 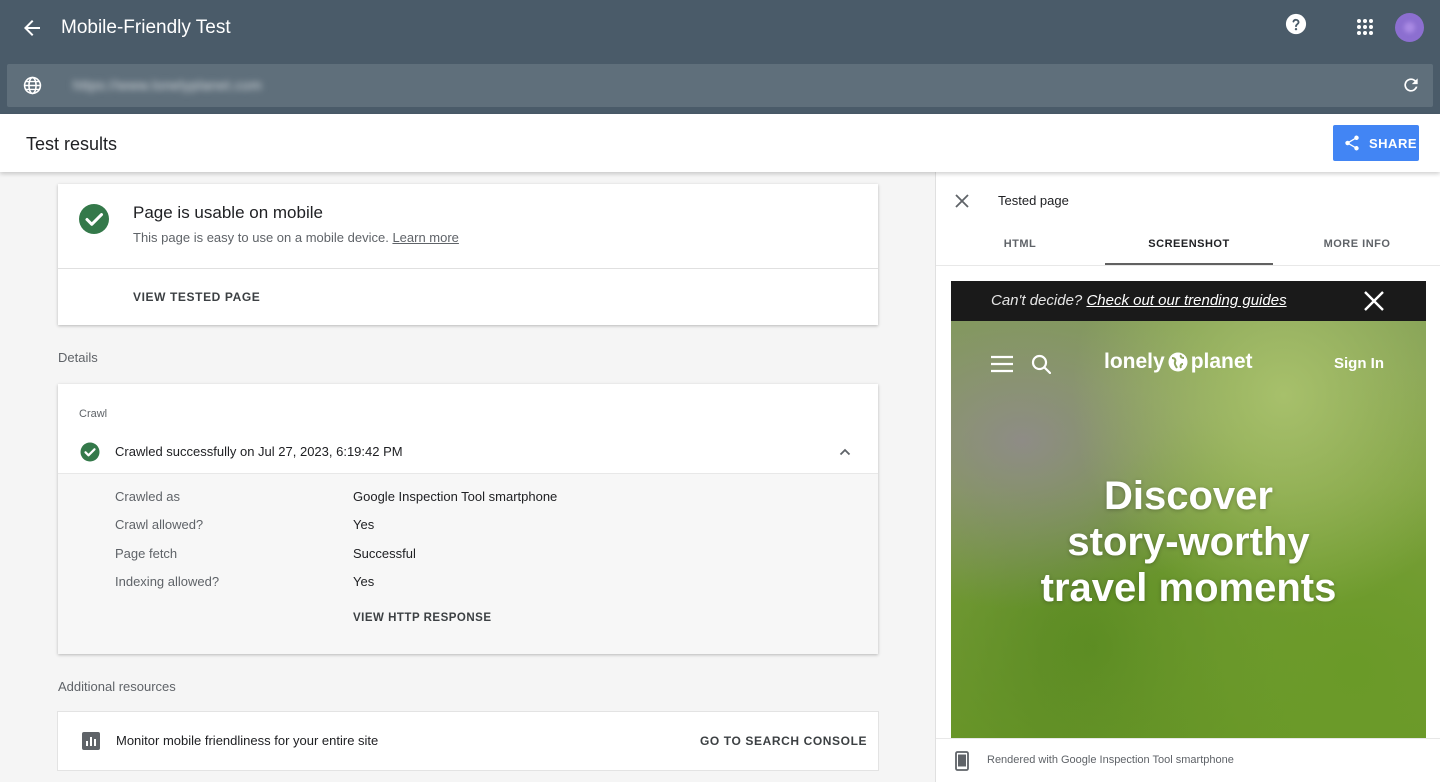 What do you see at coordinates (159, 524) in the screenshot?
I see `crawl-allowed-label: Crawl allowed?` at bounding box center [159, 524].